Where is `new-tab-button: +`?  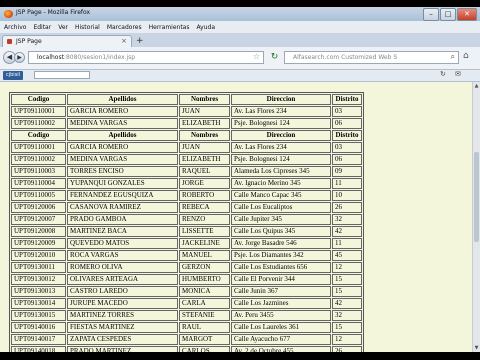 new-tab-button: + is located at coordinates (140, 41).